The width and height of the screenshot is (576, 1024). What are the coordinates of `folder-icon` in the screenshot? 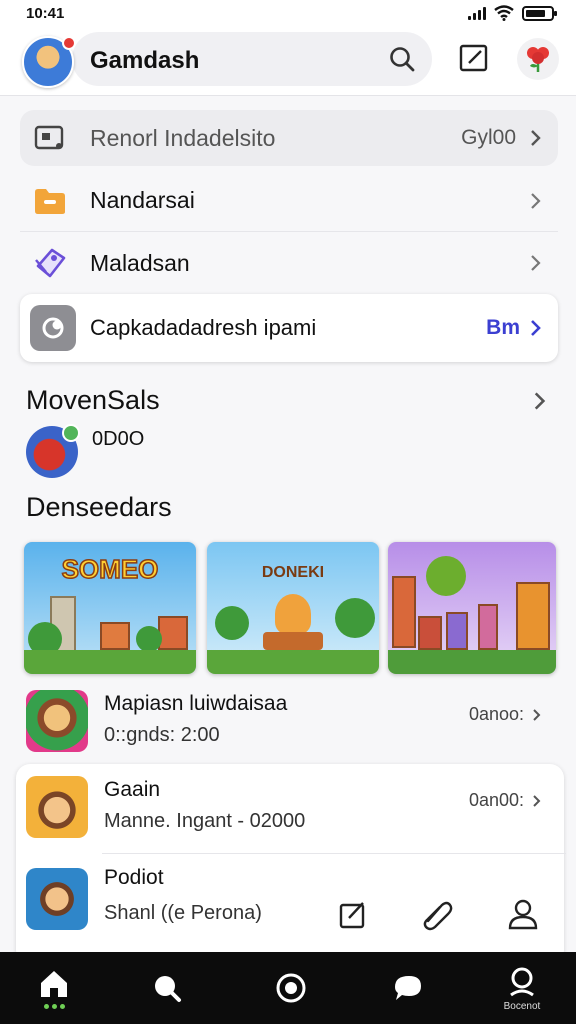 It's located at (50, 201).